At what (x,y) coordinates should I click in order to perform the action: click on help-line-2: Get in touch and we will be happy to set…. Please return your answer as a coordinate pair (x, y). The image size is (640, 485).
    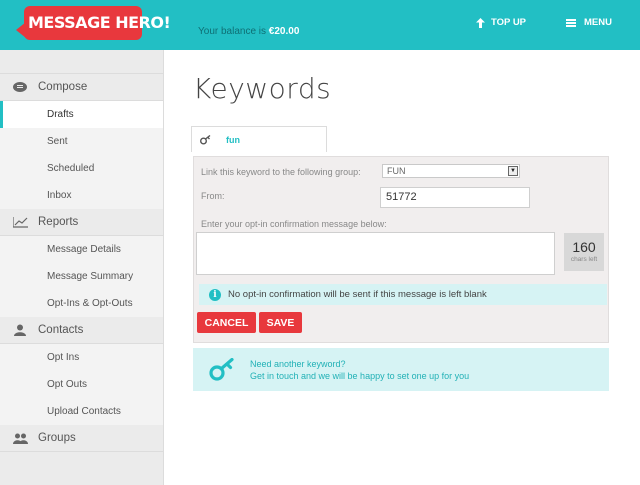
    Looking at the image, I should click on (359, 376).